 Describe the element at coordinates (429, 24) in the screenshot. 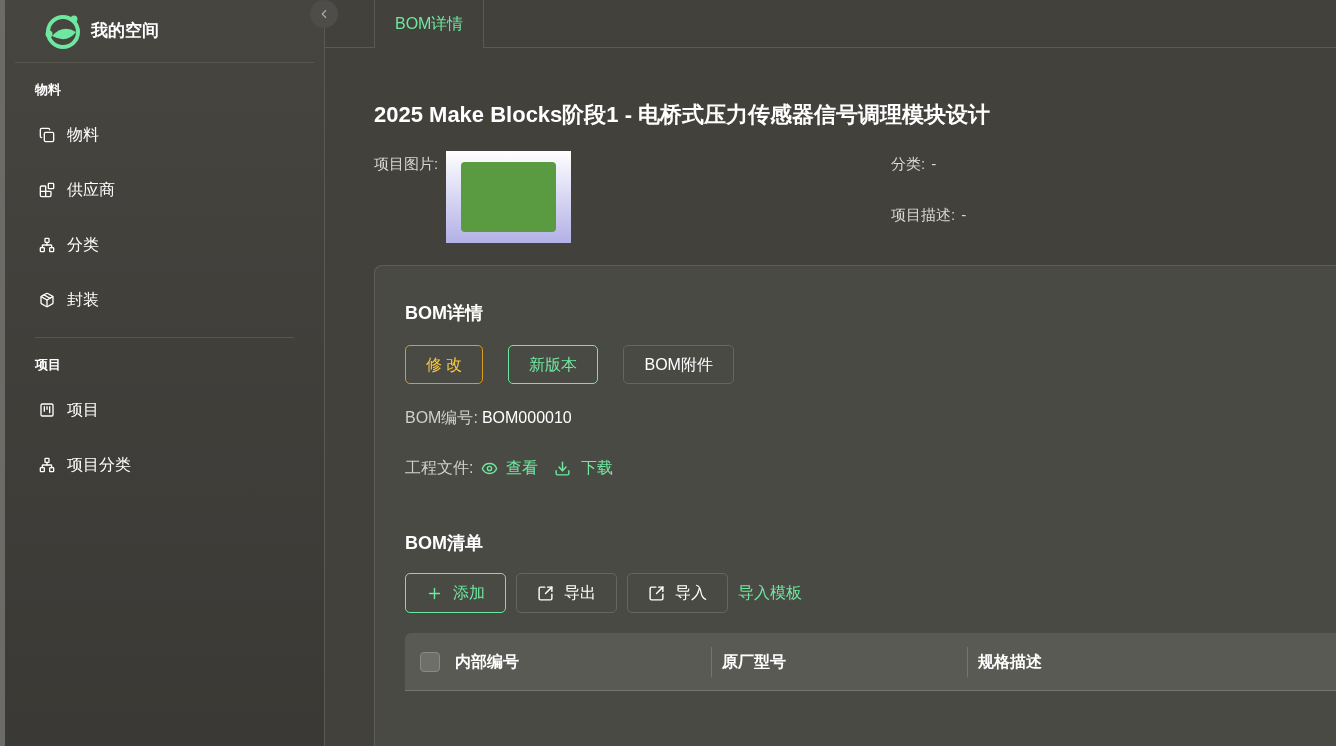

I see `tab: BOM详情` at that location.